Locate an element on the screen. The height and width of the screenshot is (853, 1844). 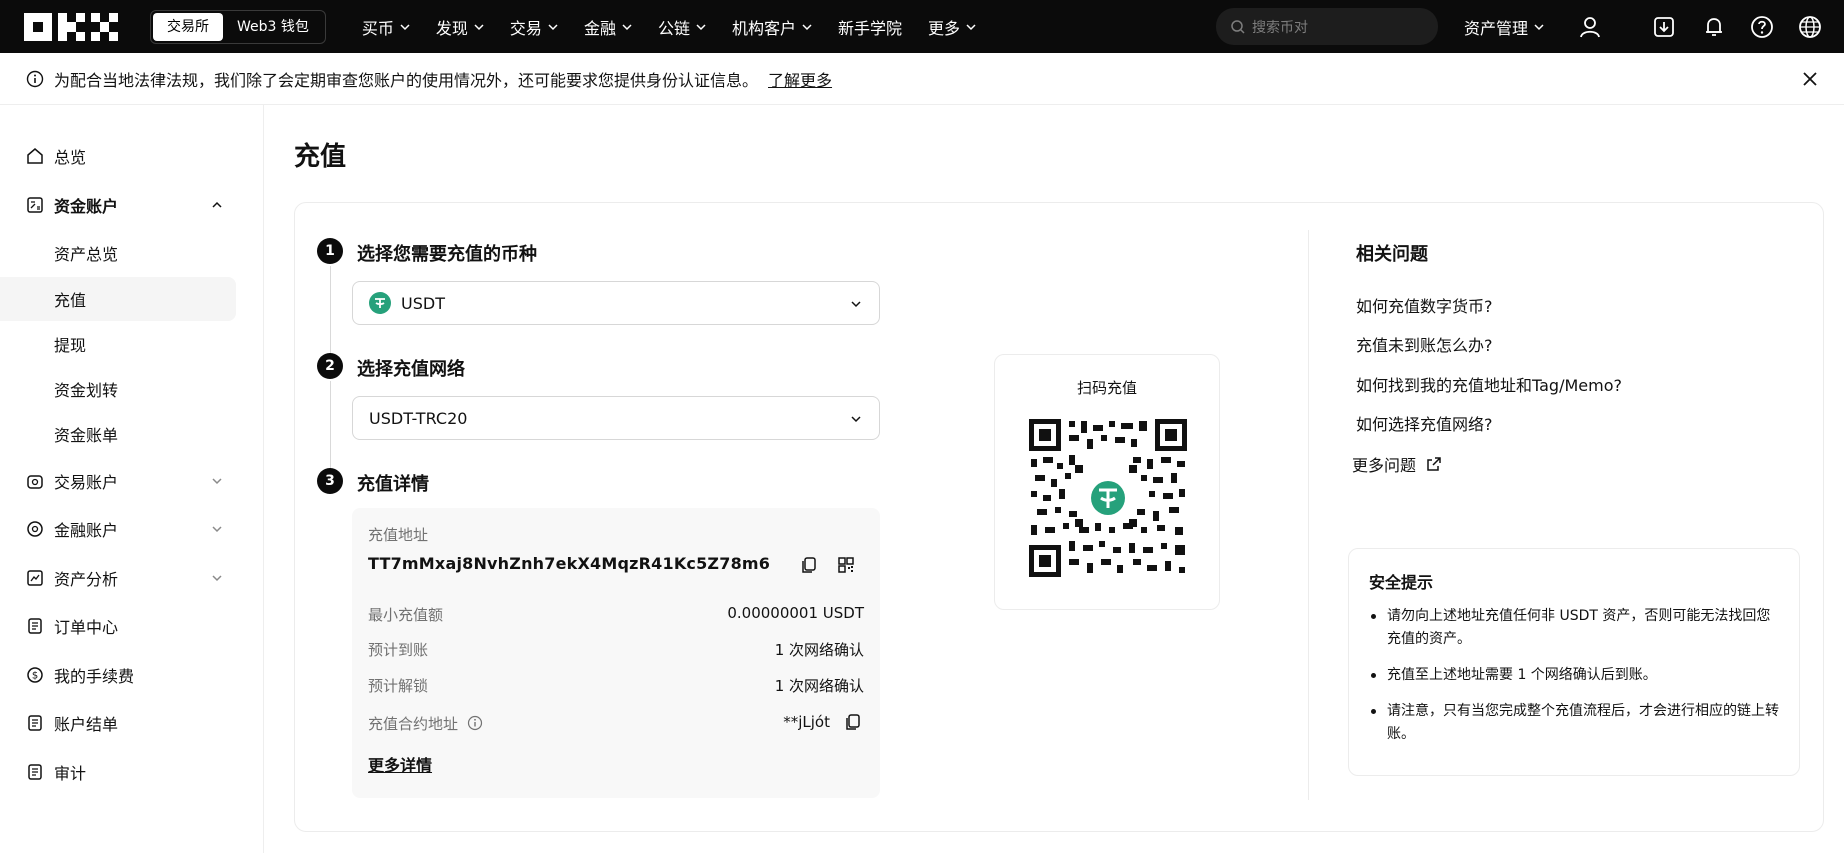
sidebar-item-asset-analysis: 资产分析 is located at coordinates (118, 578).